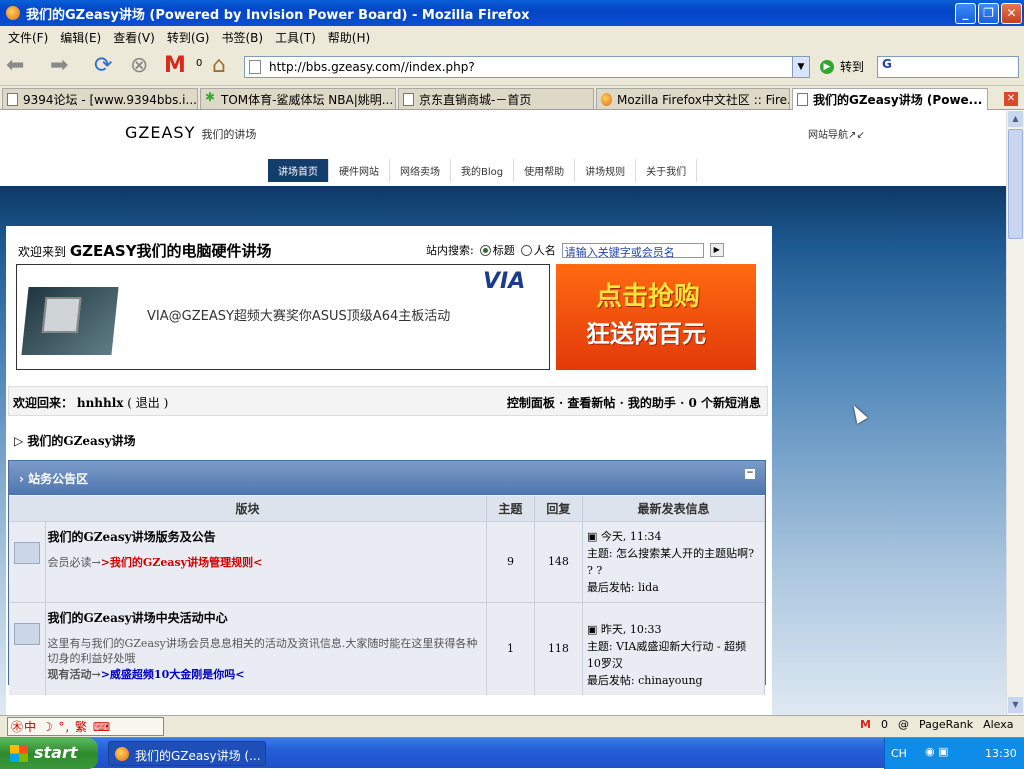  What do you see at coordinates (1011, 13) in the screenshot?
I see `close-window-button: ✕` at bounding box center [1011, 13].